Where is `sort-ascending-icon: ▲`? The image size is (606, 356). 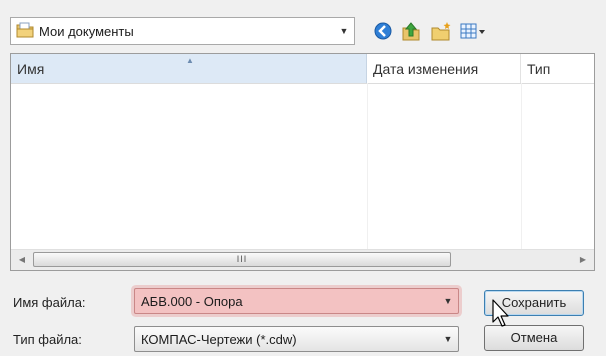 sort-ascending-icon: ▲ is located at coordinates (190, 60).